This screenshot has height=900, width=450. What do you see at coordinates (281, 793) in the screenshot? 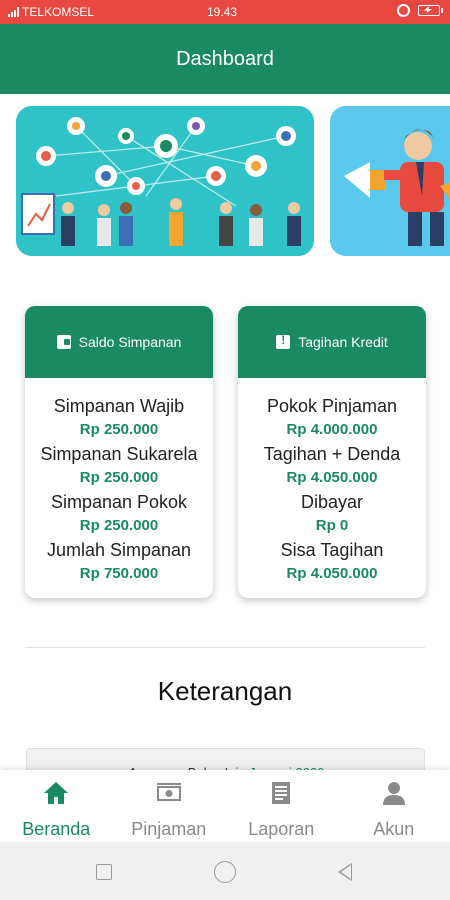
I see `report-icon` at bounding box center [281, 793].